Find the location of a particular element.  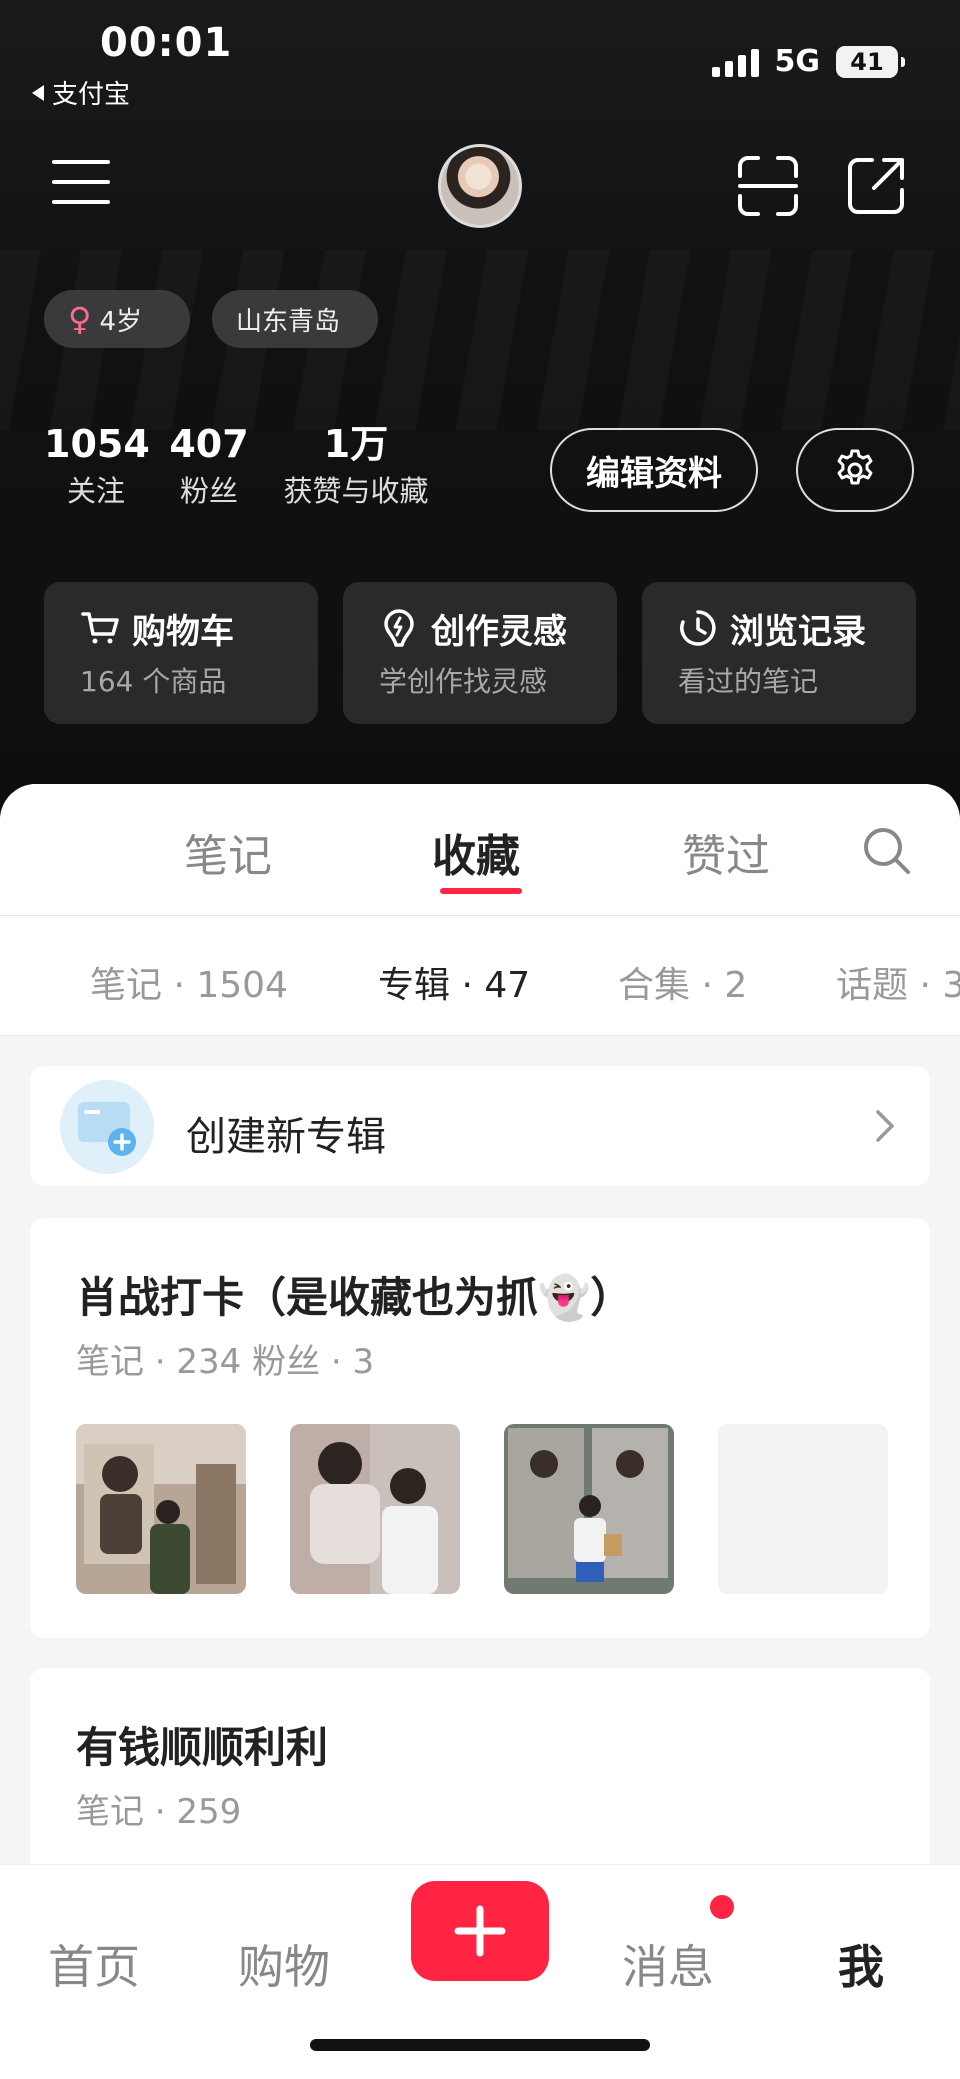

back-triangle-icon is located at coordinates (38, 92).